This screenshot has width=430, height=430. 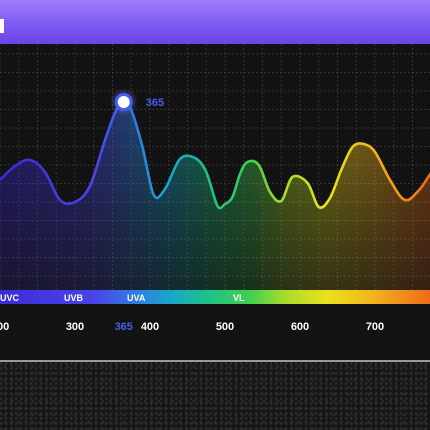 What do you see at coordinates (124, 327) in the screenshot?
I see `x-tick-label: 365` at bounding box center [124, 327].